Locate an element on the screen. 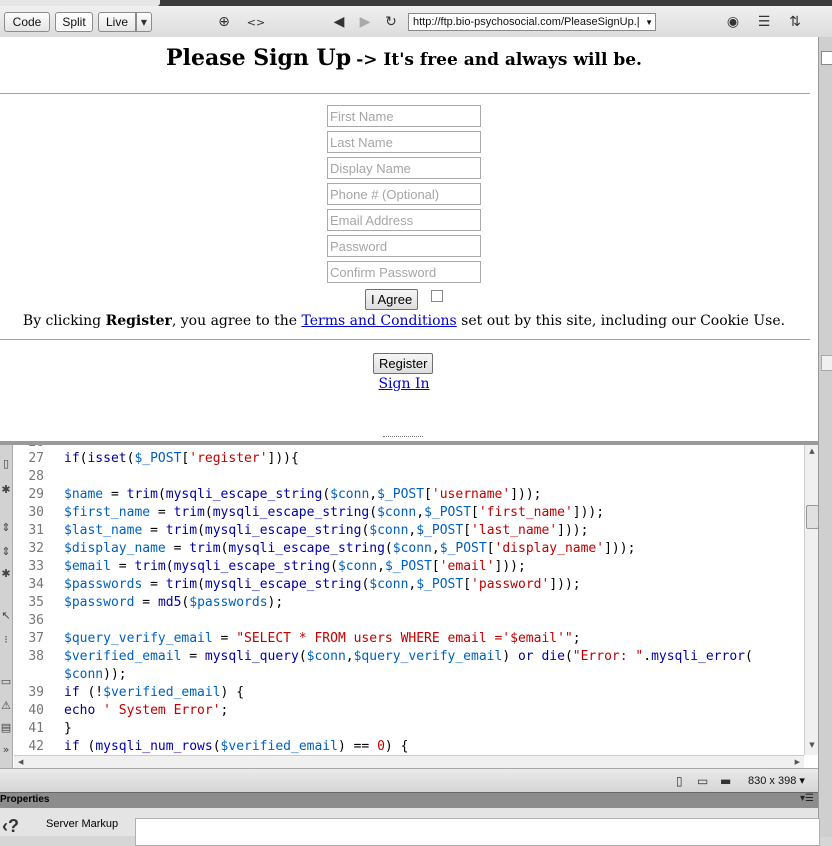 The image size is (832, 846). resize-grip is located at coordinates (403, 437).